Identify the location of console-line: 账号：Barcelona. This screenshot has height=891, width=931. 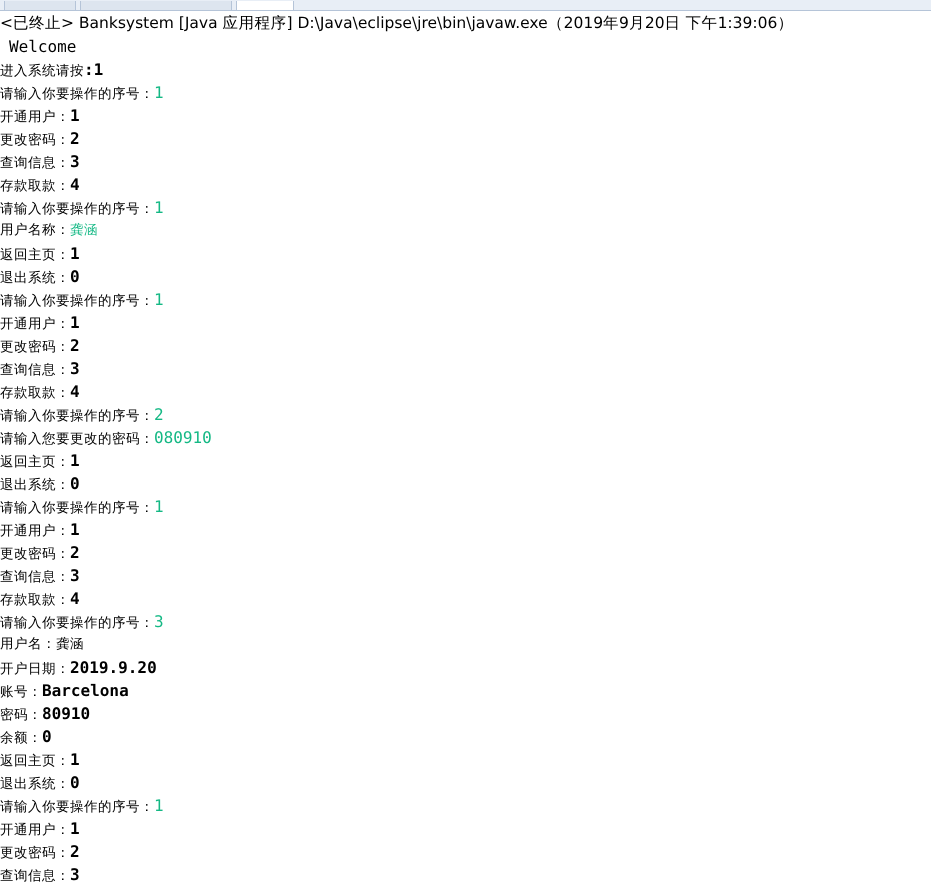
(64, 691).